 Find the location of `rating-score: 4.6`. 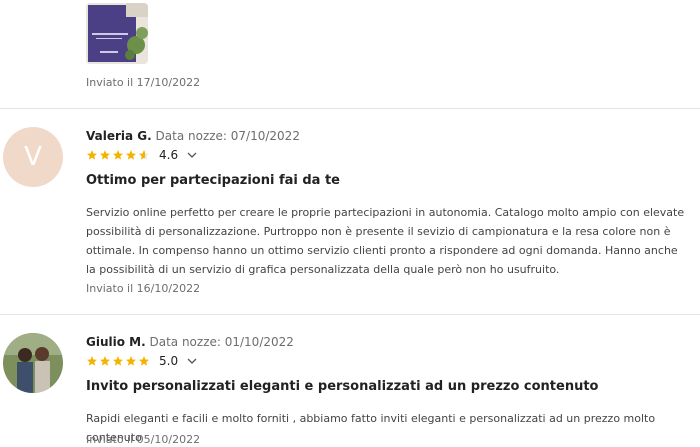

rating-score: 4.6 is located at coordinates (169, 155).